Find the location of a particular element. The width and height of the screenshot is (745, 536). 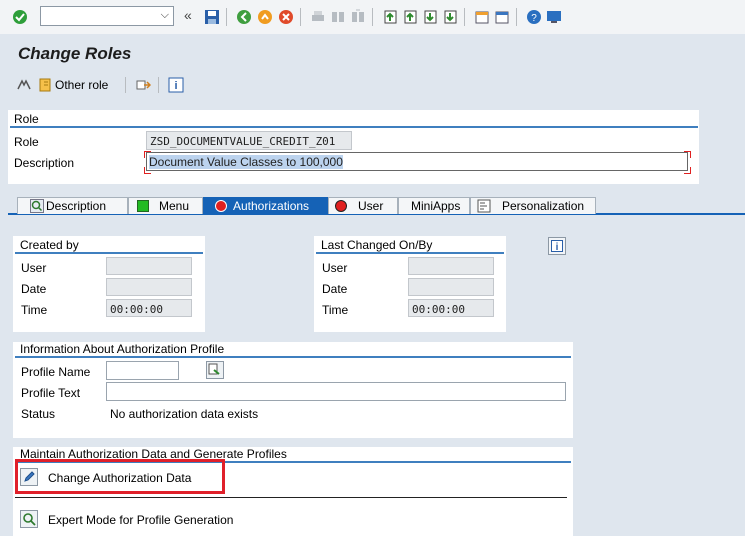

prev-page-icon is located at coordinates (410, 17).